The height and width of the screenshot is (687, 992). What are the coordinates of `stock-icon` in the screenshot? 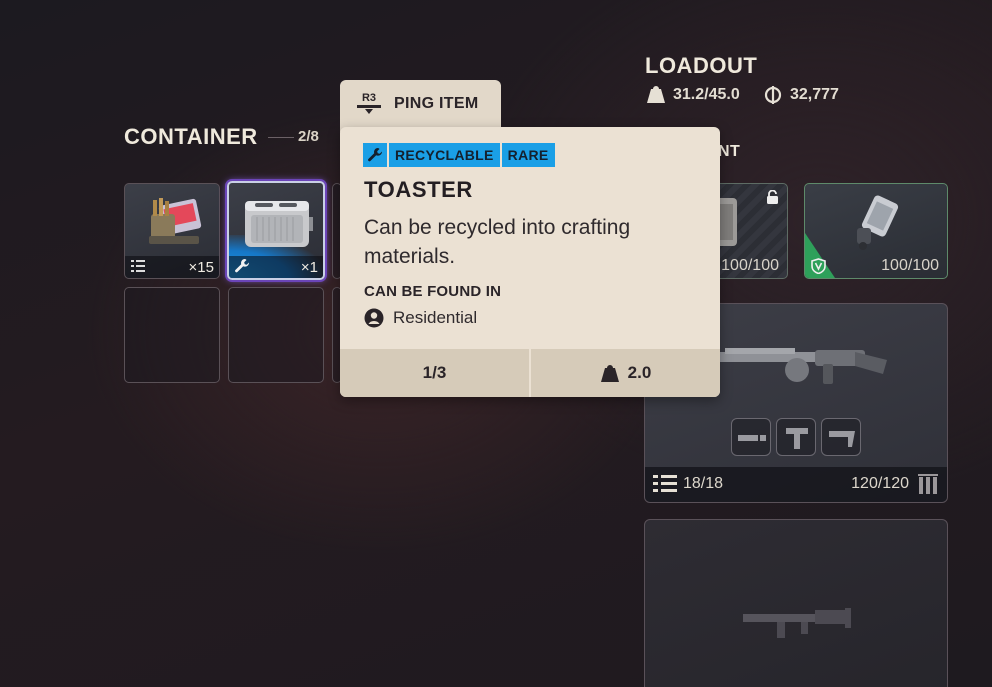 It's located at (842, 439).